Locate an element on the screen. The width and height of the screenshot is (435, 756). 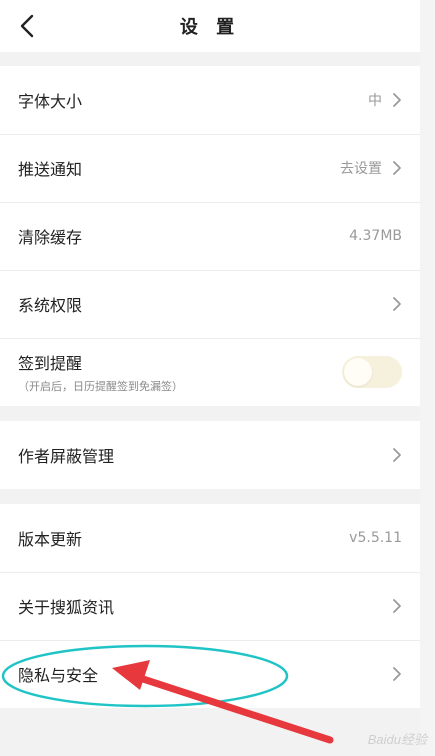
watermark: Baidu经验 is located at coordinates (397, 739).